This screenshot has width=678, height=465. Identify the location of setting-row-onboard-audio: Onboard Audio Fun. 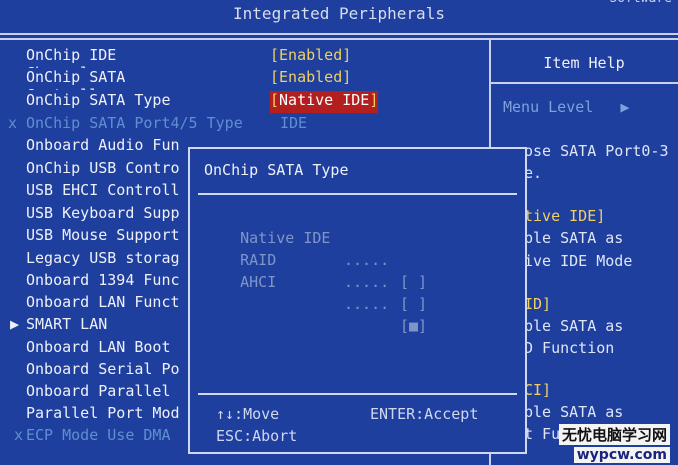
(106, 147).